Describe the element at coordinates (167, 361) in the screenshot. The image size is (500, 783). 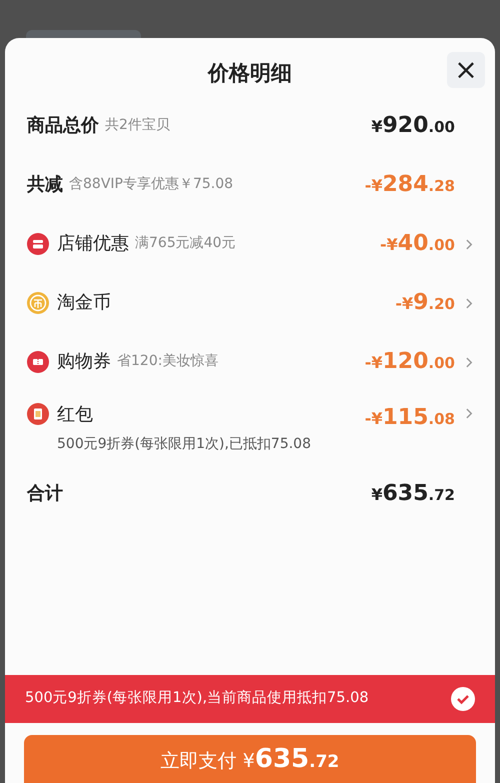
I see `row-note: 省120:美妆惊喜` at that location.